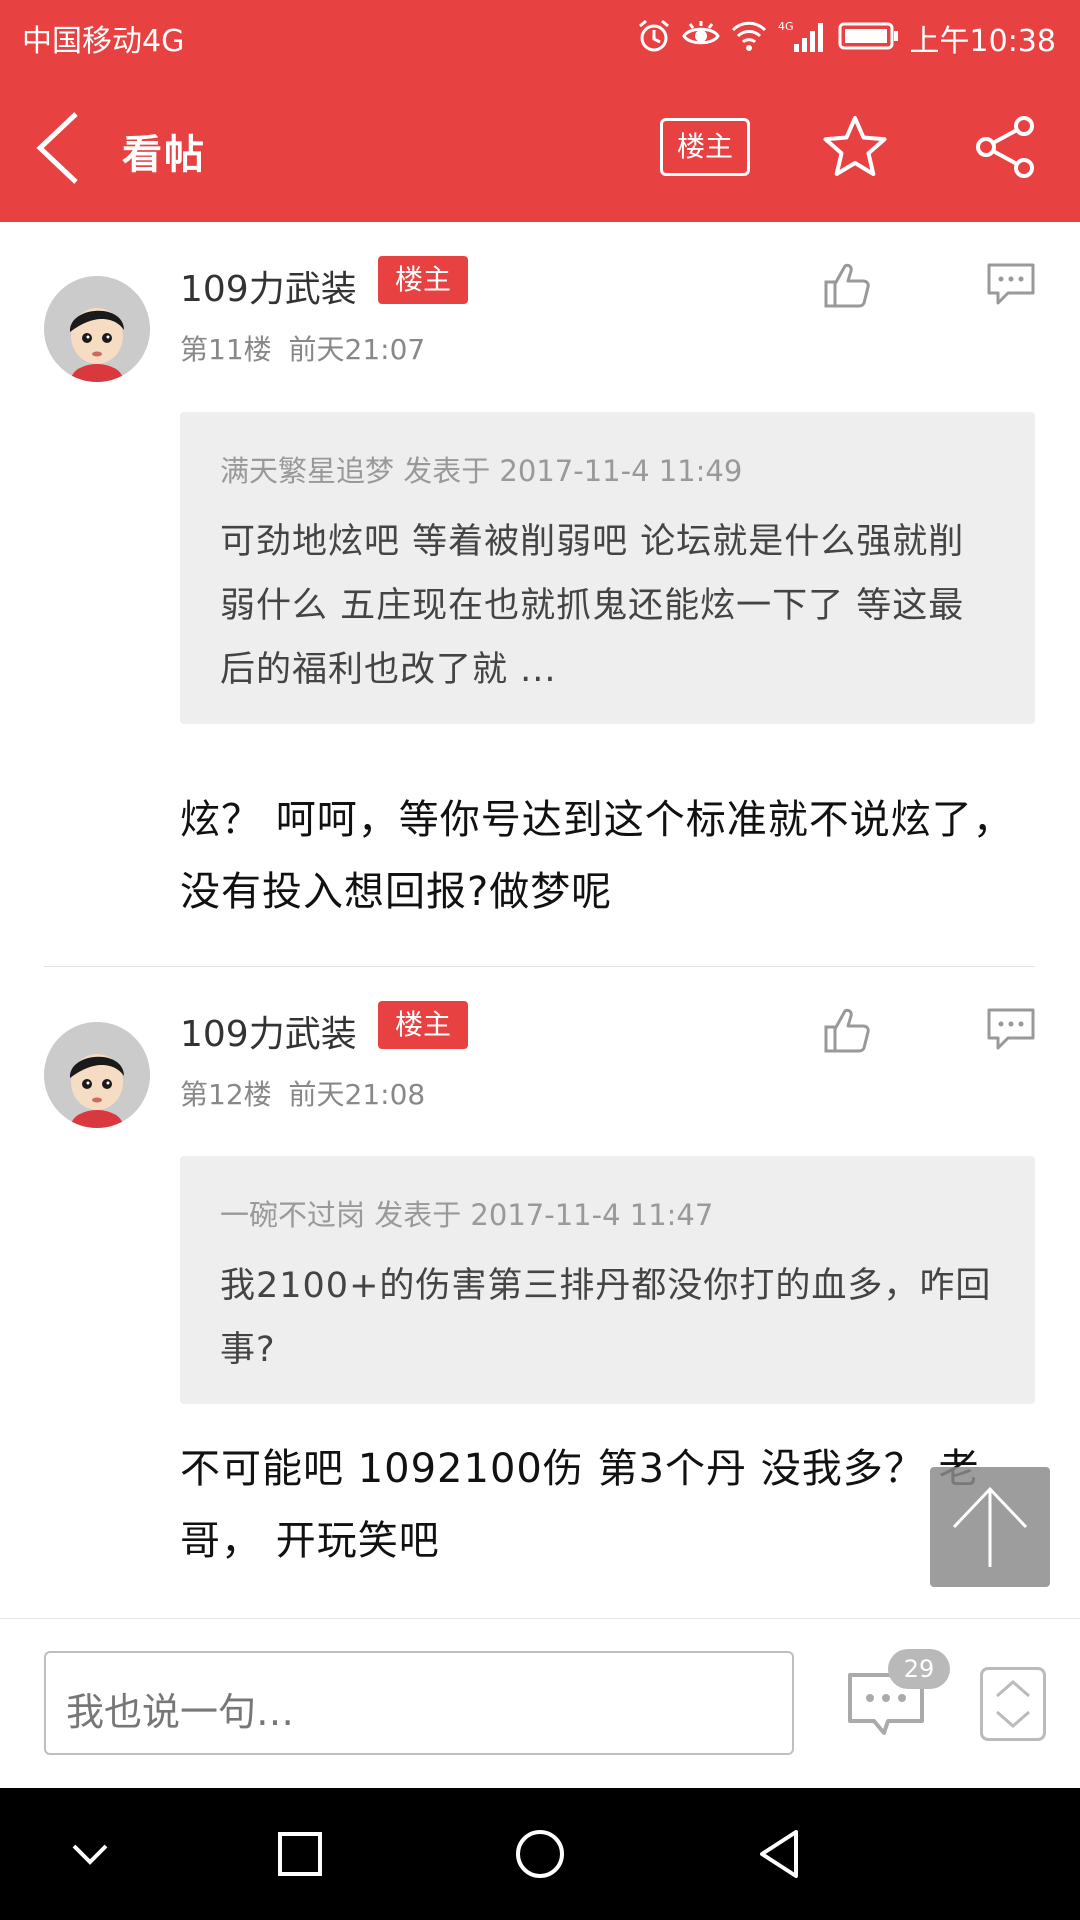  What do you see at coordinates (606, 1318) in the screenshot?
I see `quote-body: 我2100+的伤害第三排丹都没你打的血多，咋回事?` at bounding box center [606, 1318].